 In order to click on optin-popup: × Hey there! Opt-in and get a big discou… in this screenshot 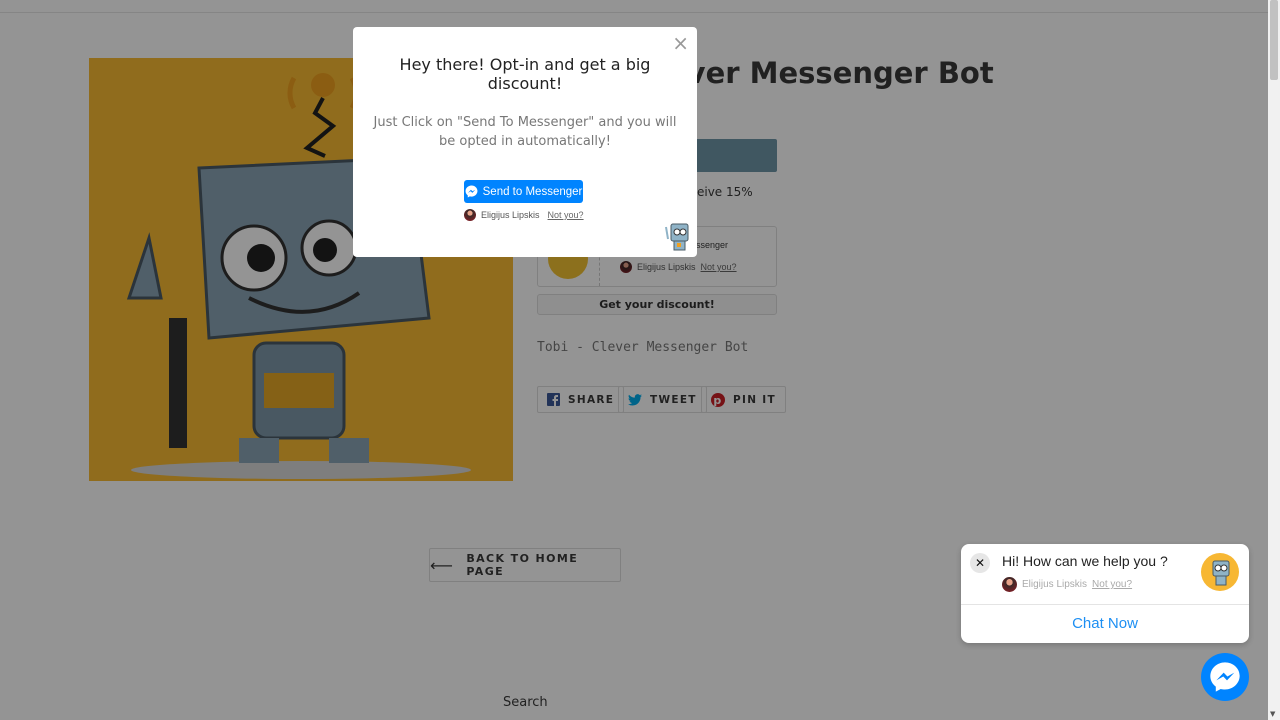, I will do `click(525, 142)`.